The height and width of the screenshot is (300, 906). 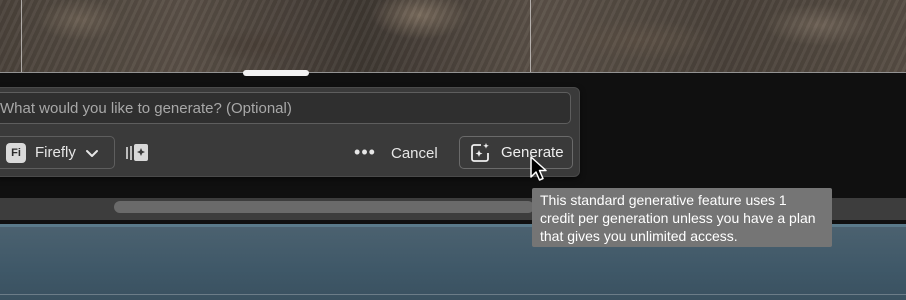 What do you see at coordinates (516, 152) in the screenshot?
I see `generate-button: Generate` at bounding box center [516, 152].